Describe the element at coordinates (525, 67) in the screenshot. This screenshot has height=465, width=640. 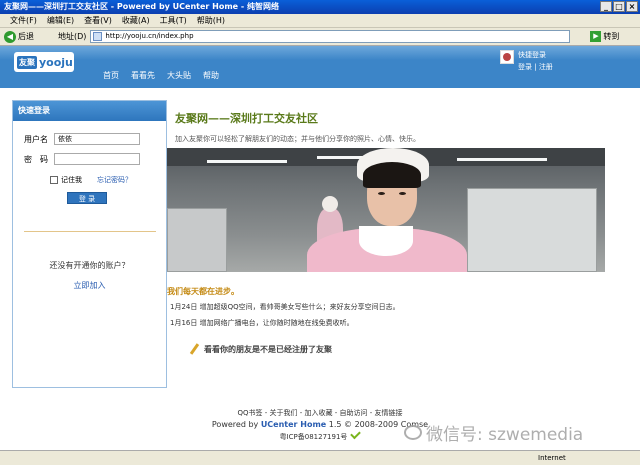
I see `login-link: 登录` at that location.